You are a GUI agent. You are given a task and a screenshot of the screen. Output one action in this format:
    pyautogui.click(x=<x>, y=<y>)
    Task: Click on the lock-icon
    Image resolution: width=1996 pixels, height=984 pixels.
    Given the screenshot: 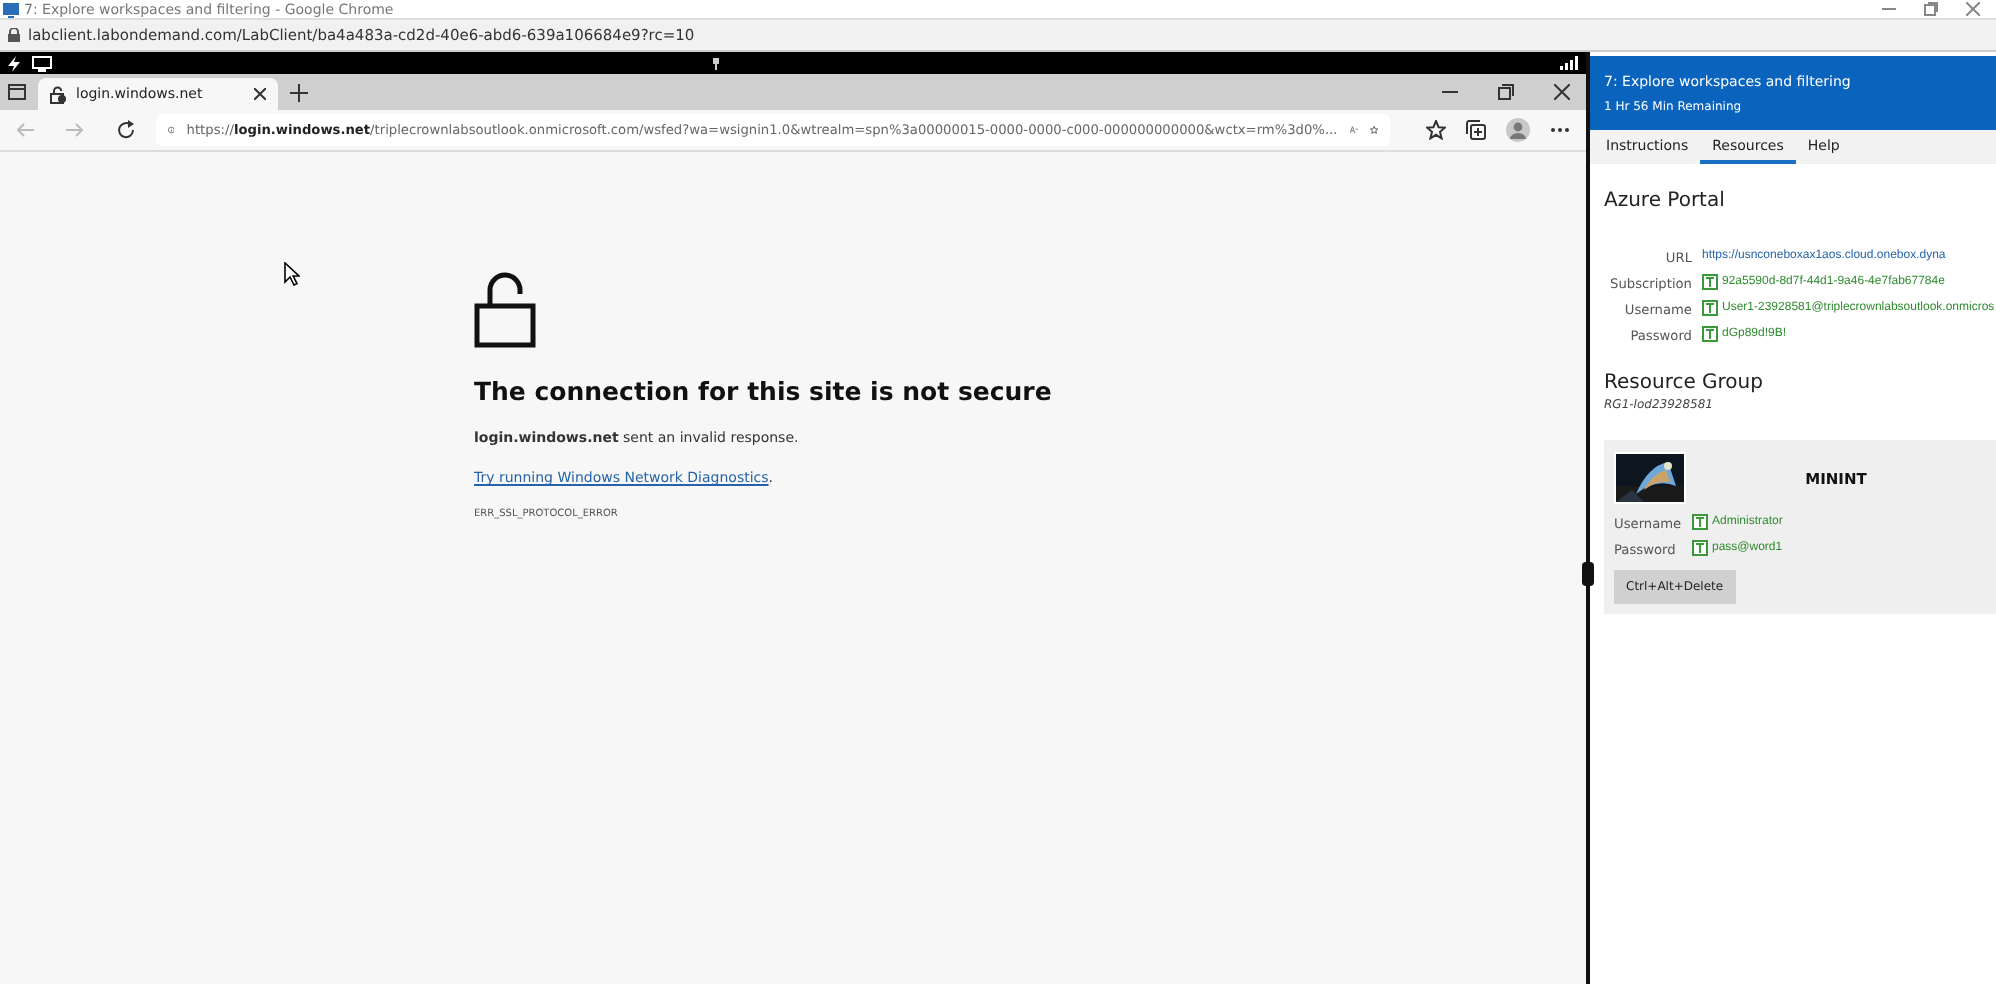 What is the action you would take?
    pyautogui.click(x=14, y=35)
    